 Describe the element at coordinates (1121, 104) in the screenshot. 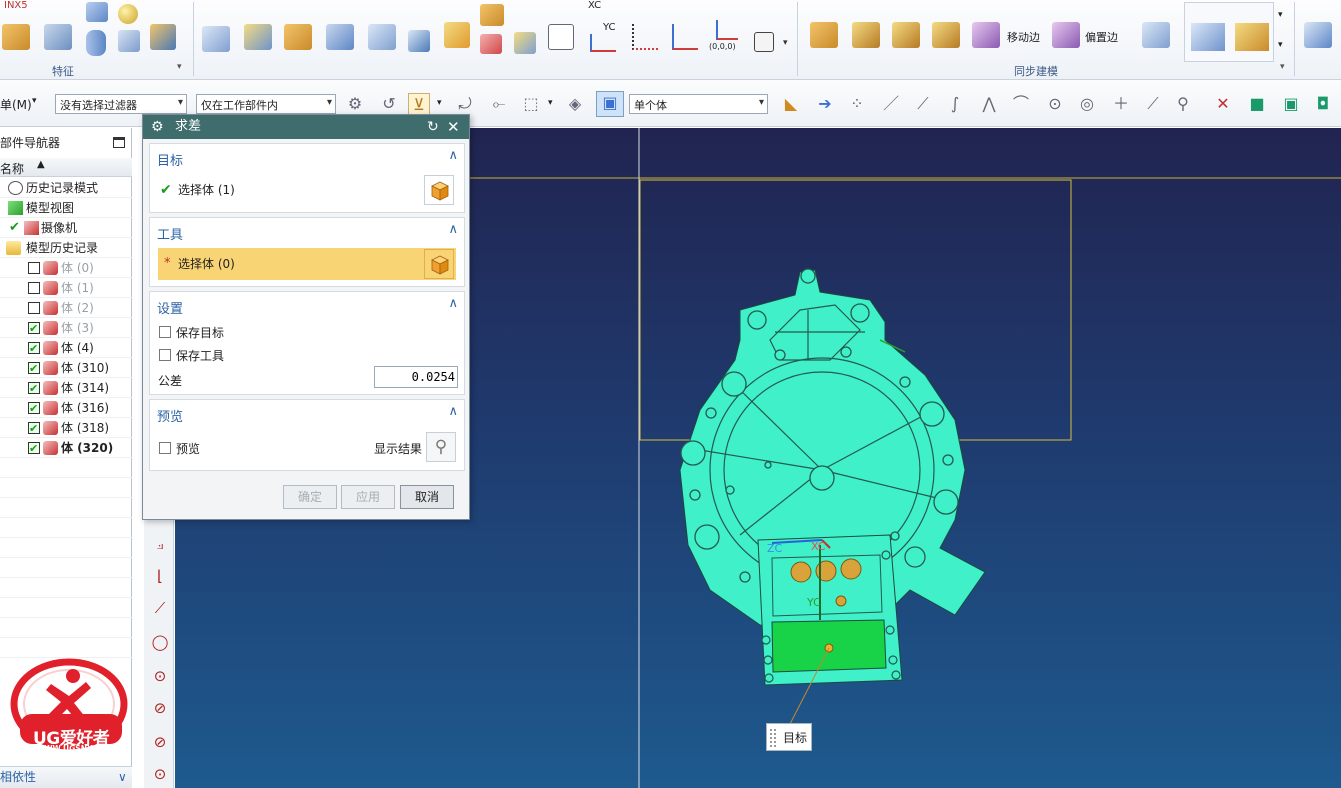

I see `intersection-icon: ＋` at that location.